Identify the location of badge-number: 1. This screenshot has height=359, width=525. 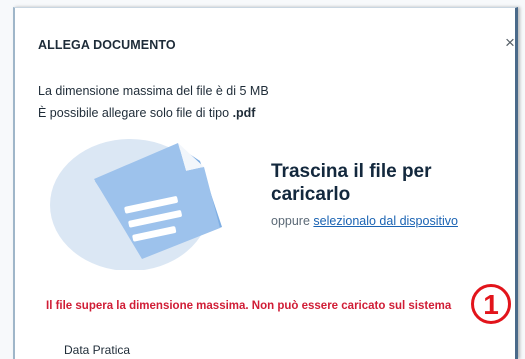
(491, 304).